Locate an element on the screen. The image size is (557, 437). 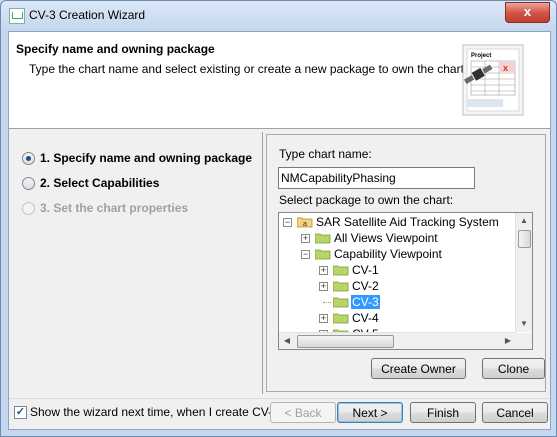
tree-node-label: CV-1 is located at coordinates (365, 270).